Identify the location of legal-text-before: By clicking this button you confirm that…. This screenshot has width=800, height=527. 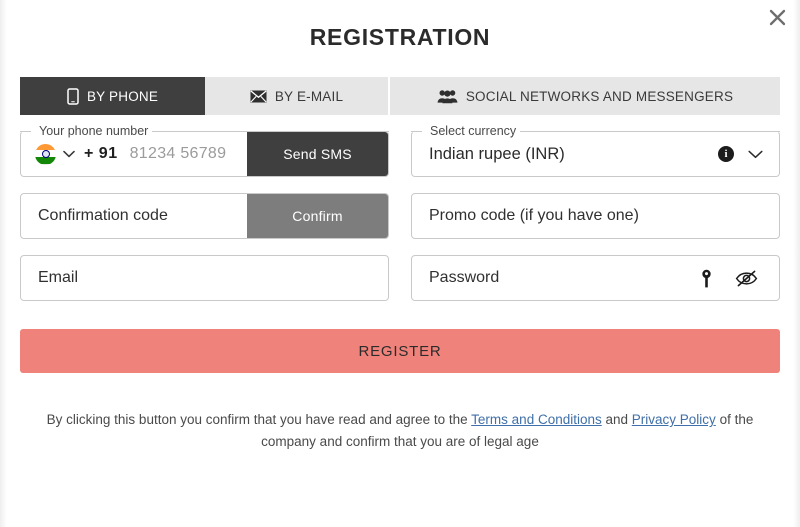
(259, 419).